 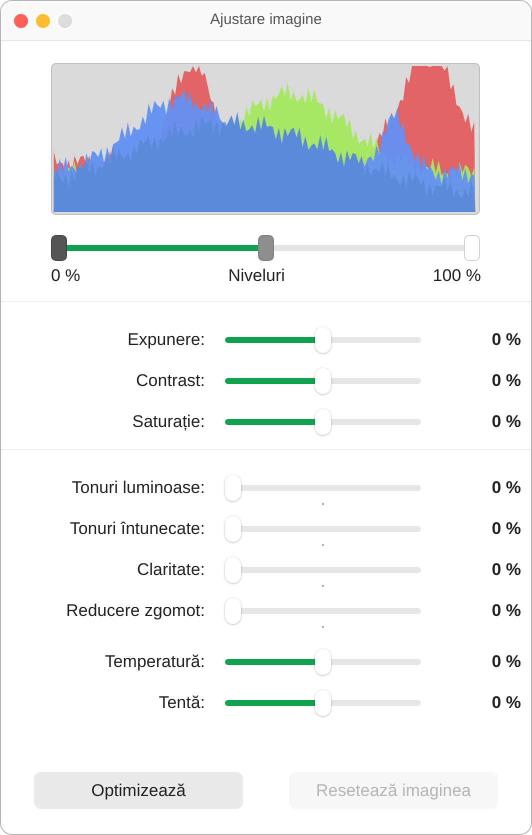 I want to click on optimize-button: Optimizează, so click(x=138, y=790).